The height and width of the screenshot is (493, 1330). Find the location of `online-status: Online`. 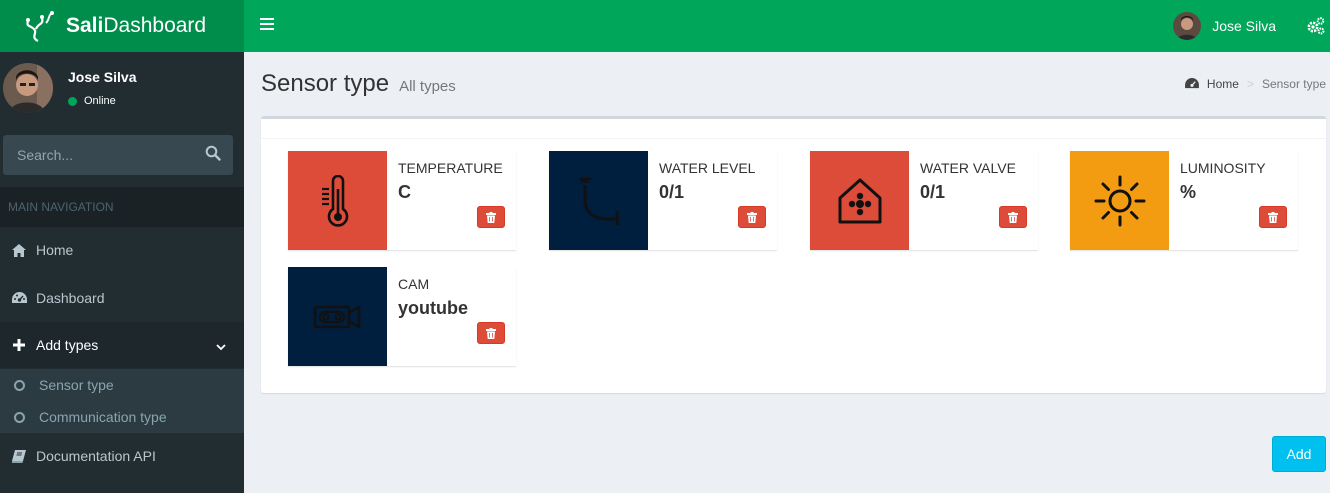

online-status: Online is located at coordinates (92, 101).